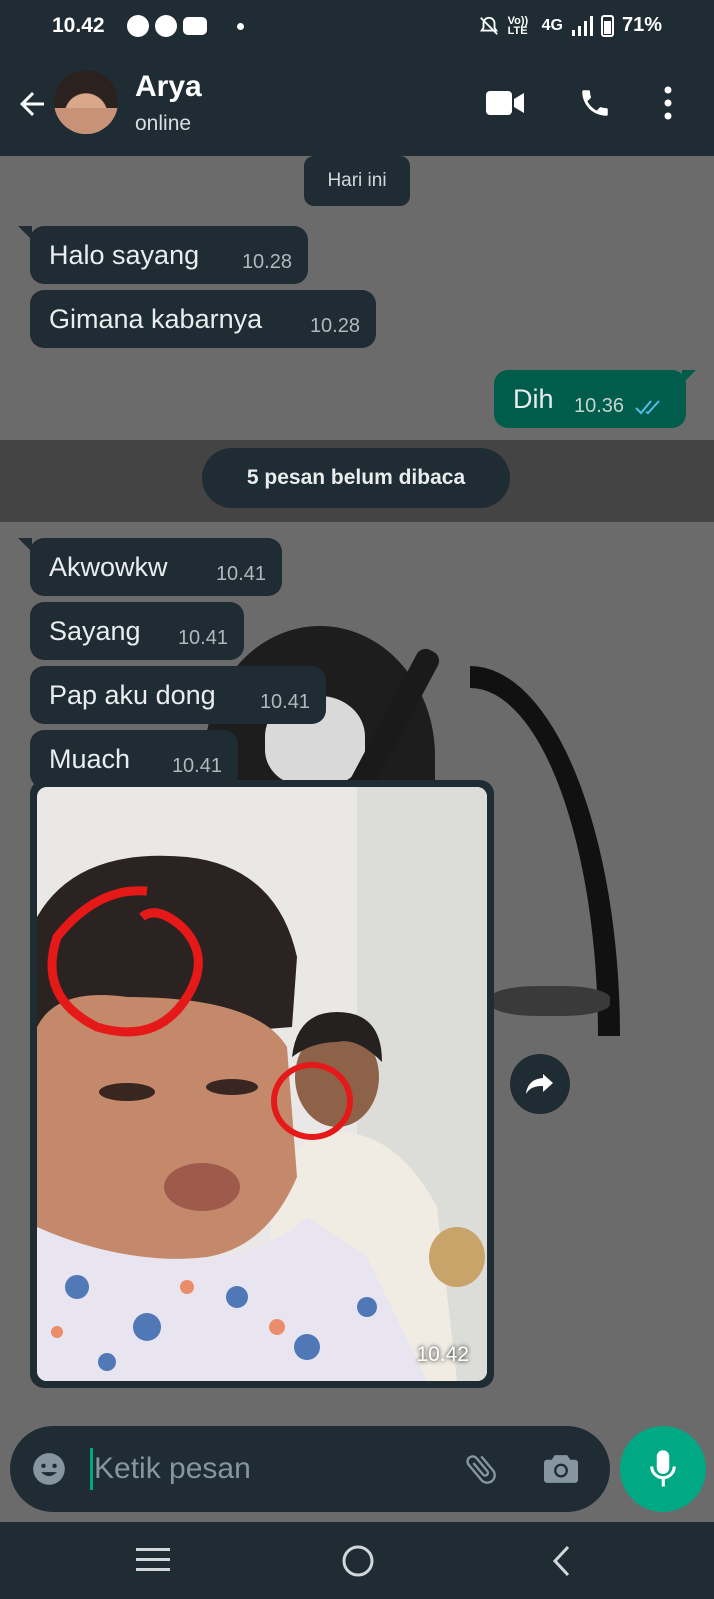 This screenshot has width=714, height=1599. Describe the element at coordinates (552, 25) in the screenshot. I see `network-type: 4G` at that location.